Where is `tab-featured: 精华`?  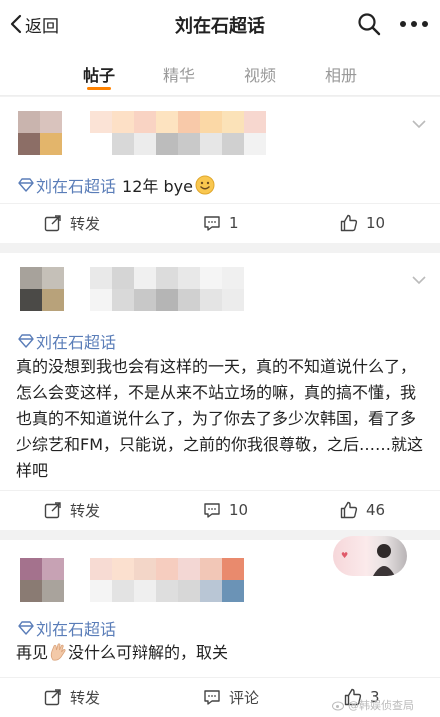 tab-featured: 精华 is located at coordinates (179, 74).